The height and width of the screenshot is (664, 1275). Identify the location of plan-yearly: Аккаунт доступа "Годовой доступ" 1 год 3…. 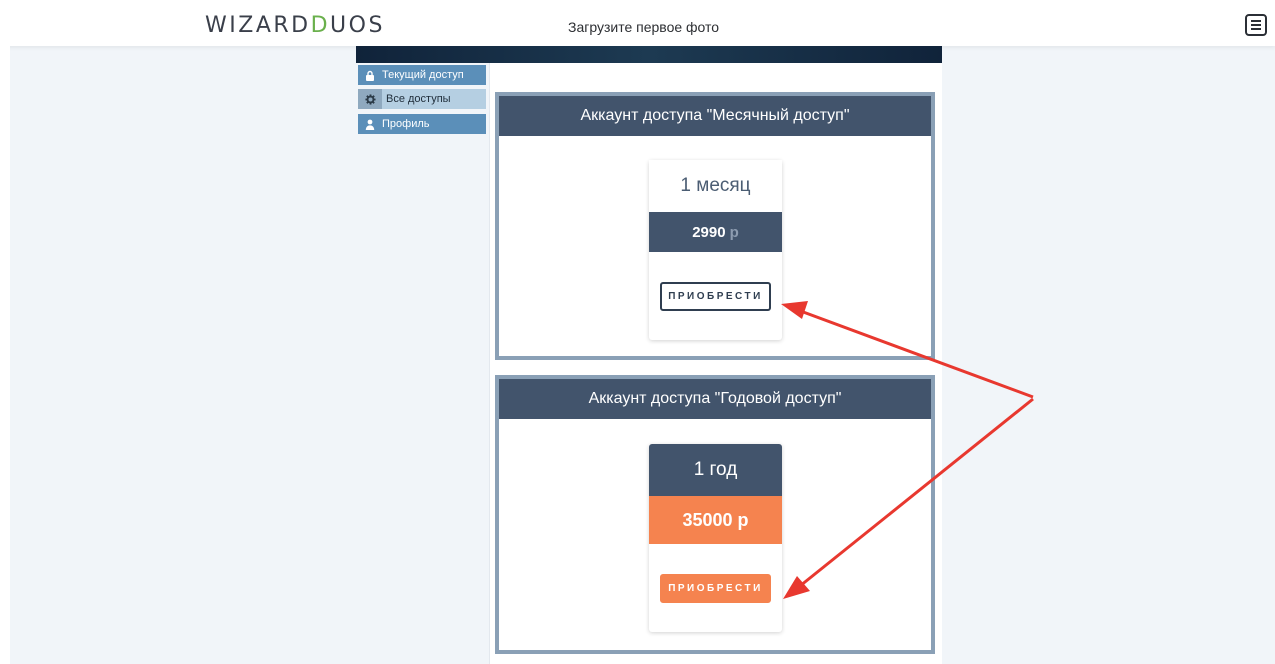
(715, 514).